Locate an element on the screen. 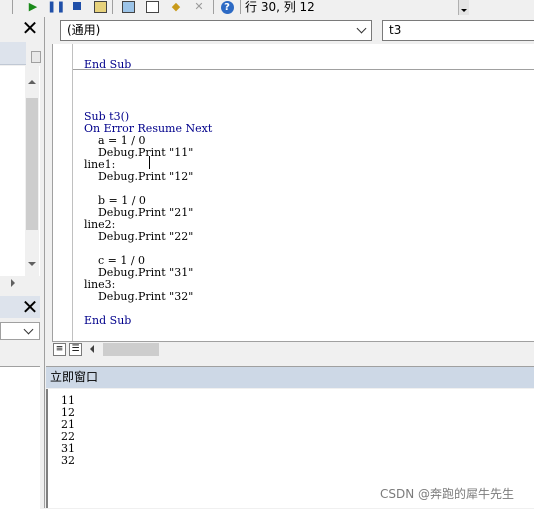 Image resolution: width=534 pixels, height=509 pixels. code-line: End Sub is located at coordinates (108, 320).